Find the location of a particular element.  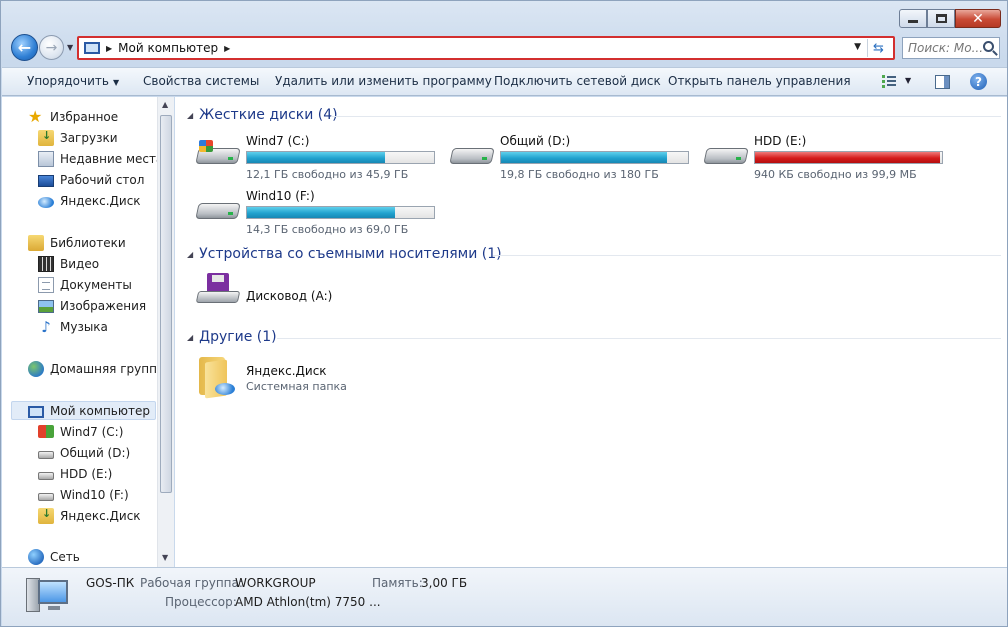

address-bar: ▶ Мой компьютер ▶ ▼ ⇆ is located at coordinates (486, 48).